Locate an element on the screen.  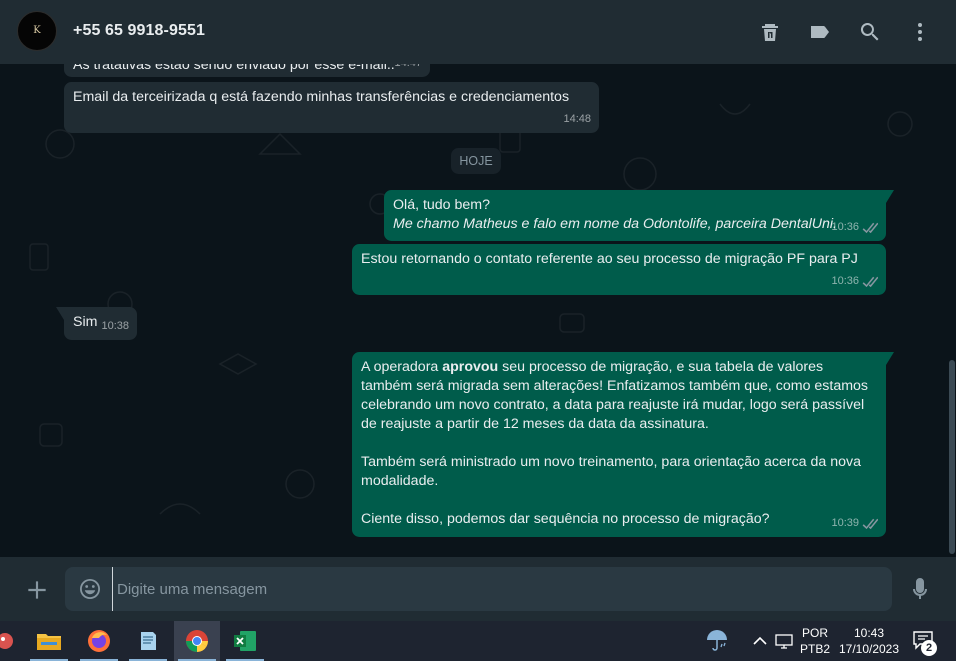
excel-icon is located at coordinates (245, 641).